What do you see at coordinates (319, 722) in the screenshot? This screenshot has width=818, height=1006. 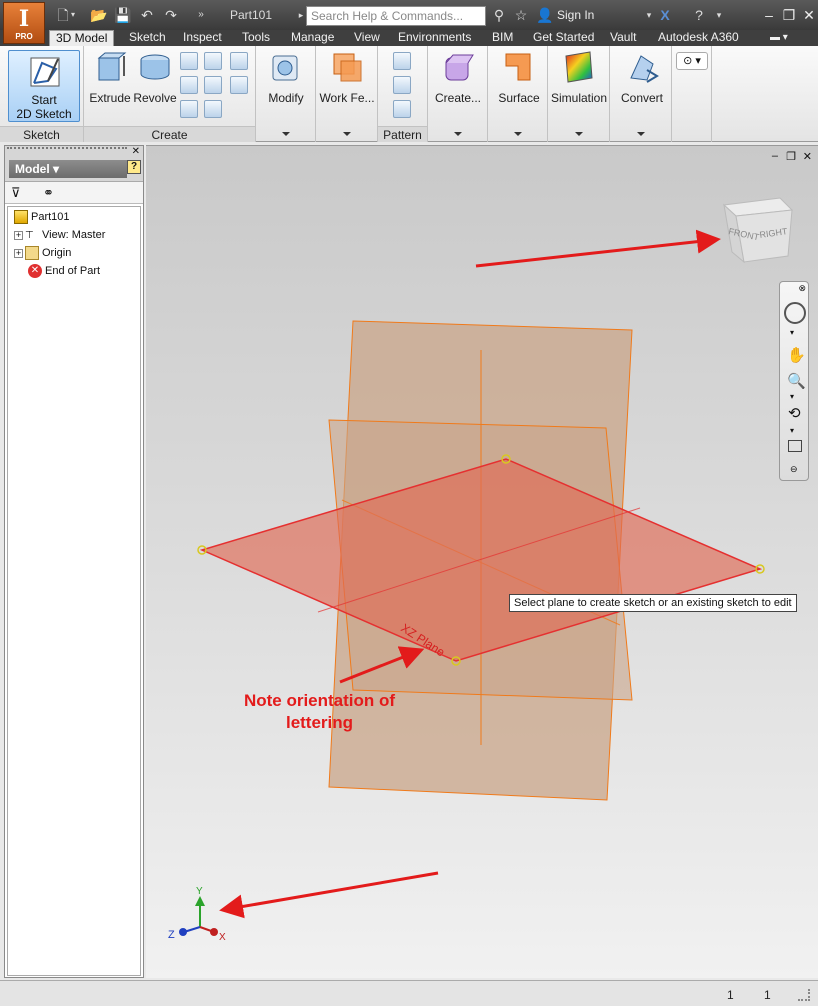 I see `annotation-line-2: lettering` at bounding box center [319, 722].